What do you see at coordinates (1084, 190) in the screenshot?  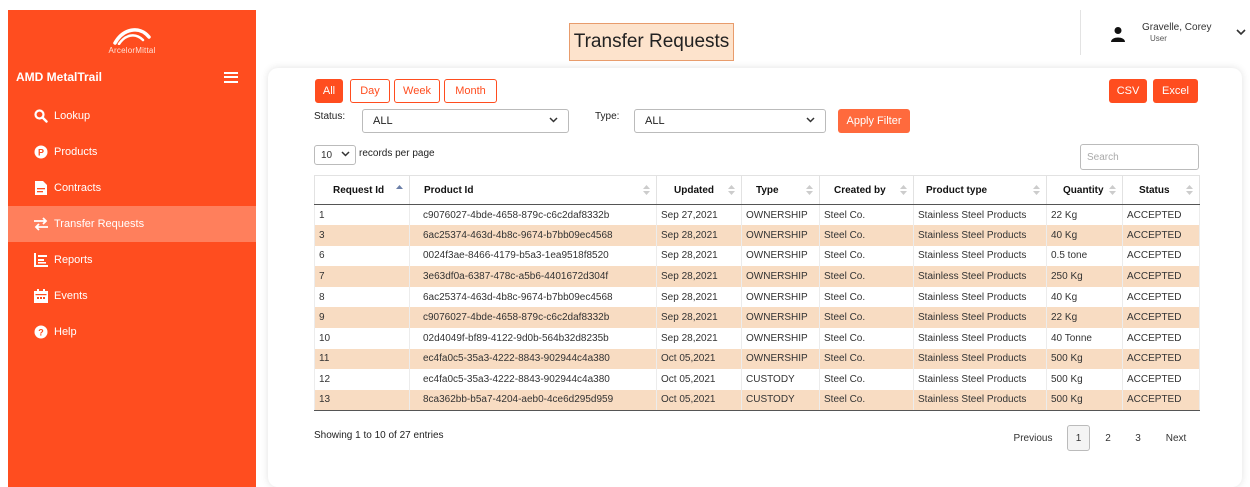 I see `column-header-quantity: Quantity` at bounding box center [1084, 190].